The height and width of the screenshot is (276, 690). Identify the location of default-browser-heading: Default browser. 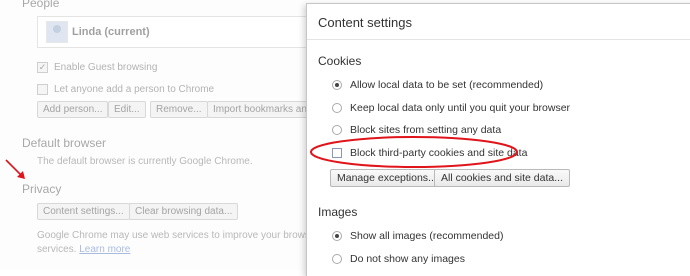
(64, 143).